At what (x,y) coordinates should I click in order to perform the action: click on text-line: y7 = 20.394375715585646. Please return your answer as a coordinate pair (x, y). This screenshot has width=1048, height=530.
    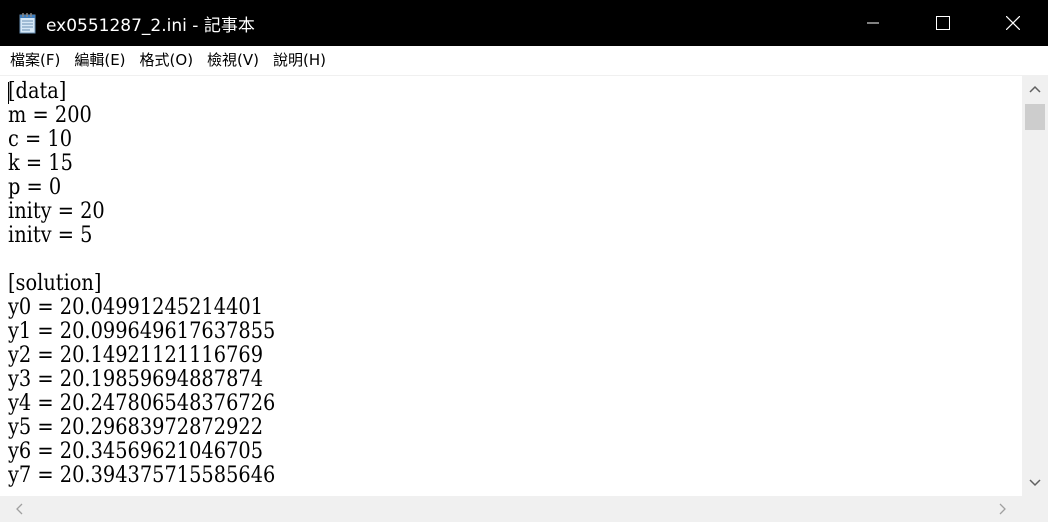
    Looking at the image, I should click on (142, 475).